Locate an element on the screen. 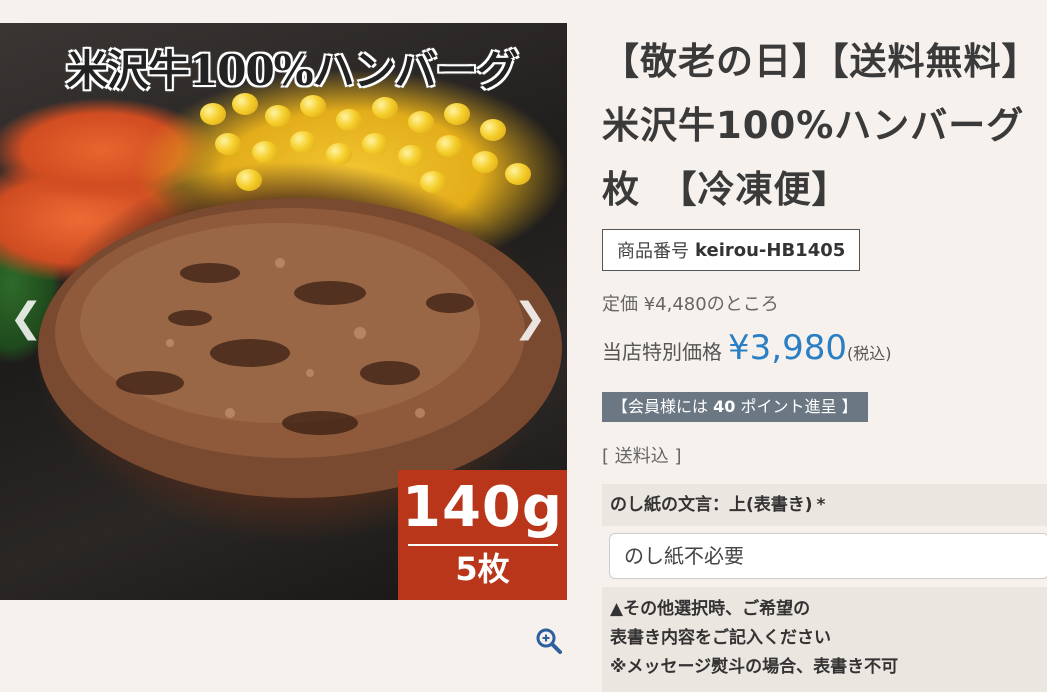  points-badge: 【会員様には 40 ポイント進呈 】 is located at coordinates (735, 407).